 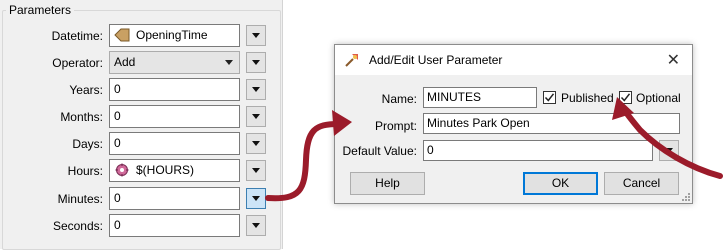 What do you see at coordinates (551, 123) in the screenshot?
I see `prompt-input: Minutes Park Open` at bounding box center [551, 123].